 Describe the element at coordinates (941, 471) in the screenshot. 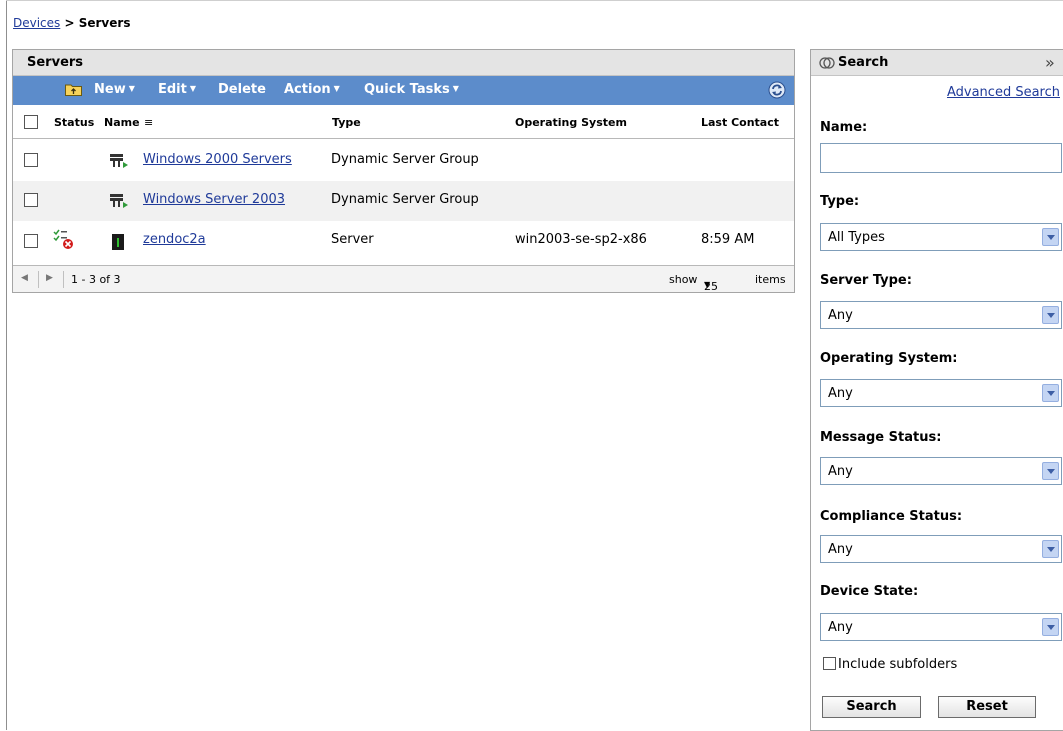

I see `message-status-select: Any` at that location.